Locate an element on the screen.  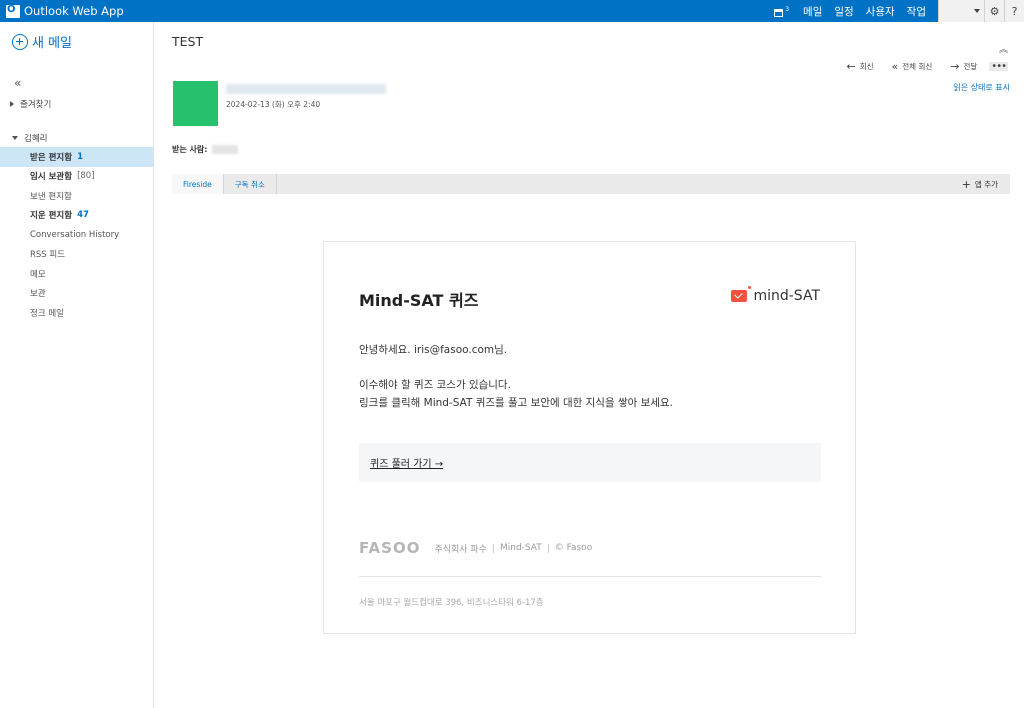
message-date: 2024-02-13 (화) 오후 2:40 is located at coordinates (273, 104).